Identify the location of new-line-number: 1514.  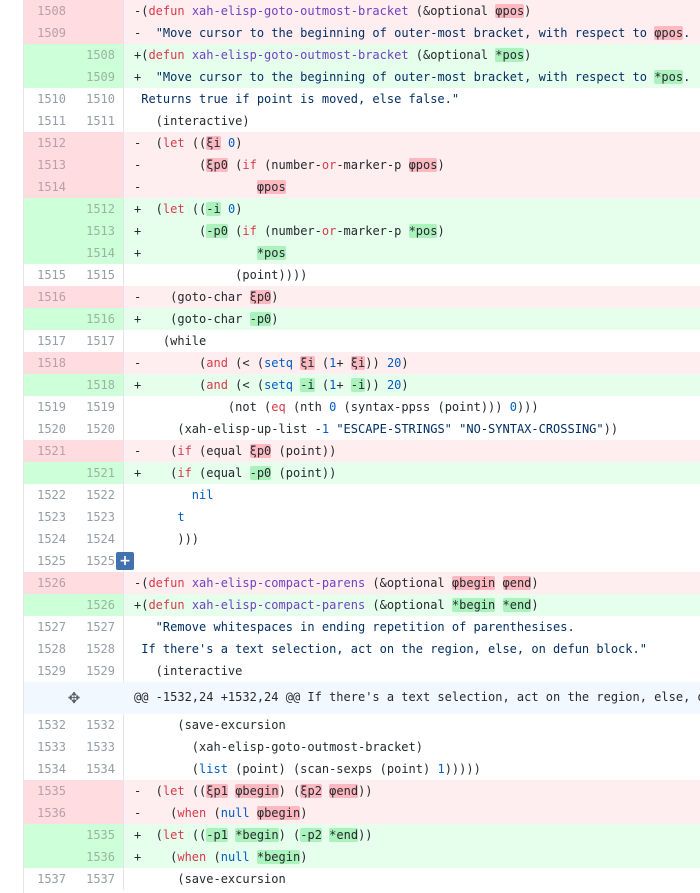
(99, 253).